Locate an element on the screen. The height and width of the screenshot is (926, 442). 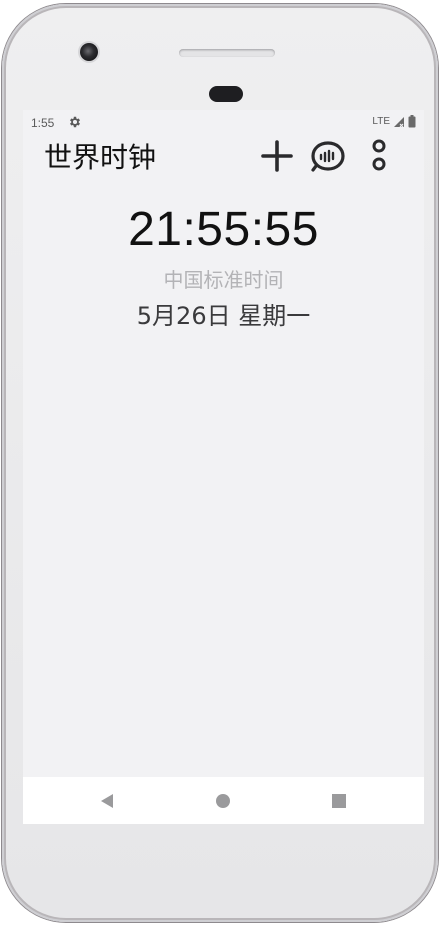
home-icon is located at coordinates (223, 801).